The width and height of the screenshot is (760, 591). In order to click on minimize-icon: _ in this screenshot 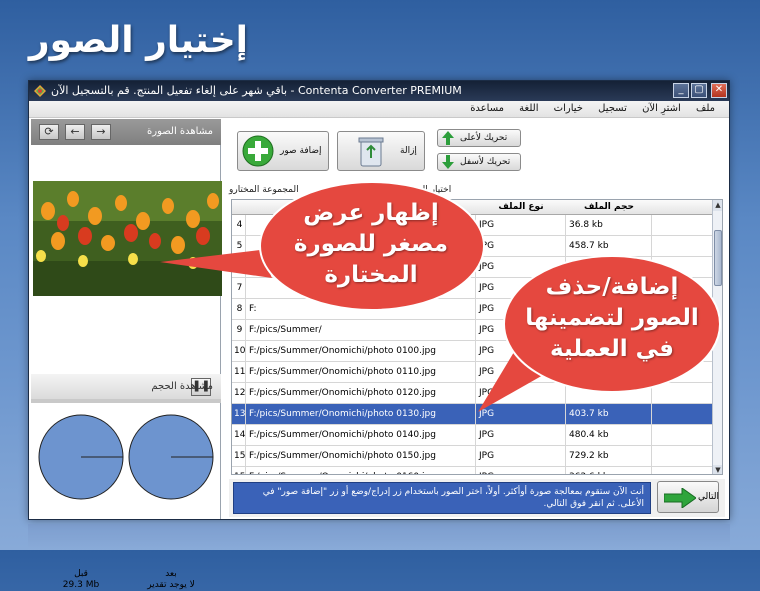, I will do `click(681, 90)`.